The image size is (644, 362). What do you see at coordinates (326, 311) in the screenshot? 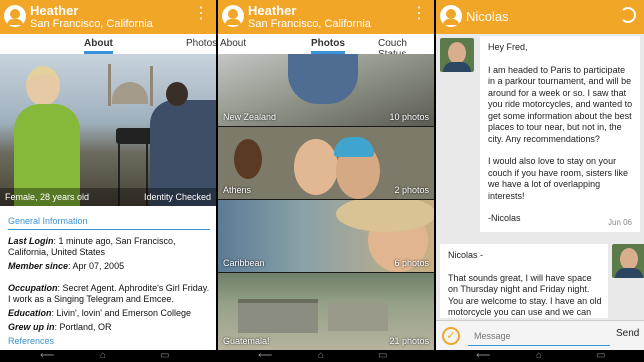
I see `album-tile: Guatemala! 21 photos` at bounding box center [326, 311].